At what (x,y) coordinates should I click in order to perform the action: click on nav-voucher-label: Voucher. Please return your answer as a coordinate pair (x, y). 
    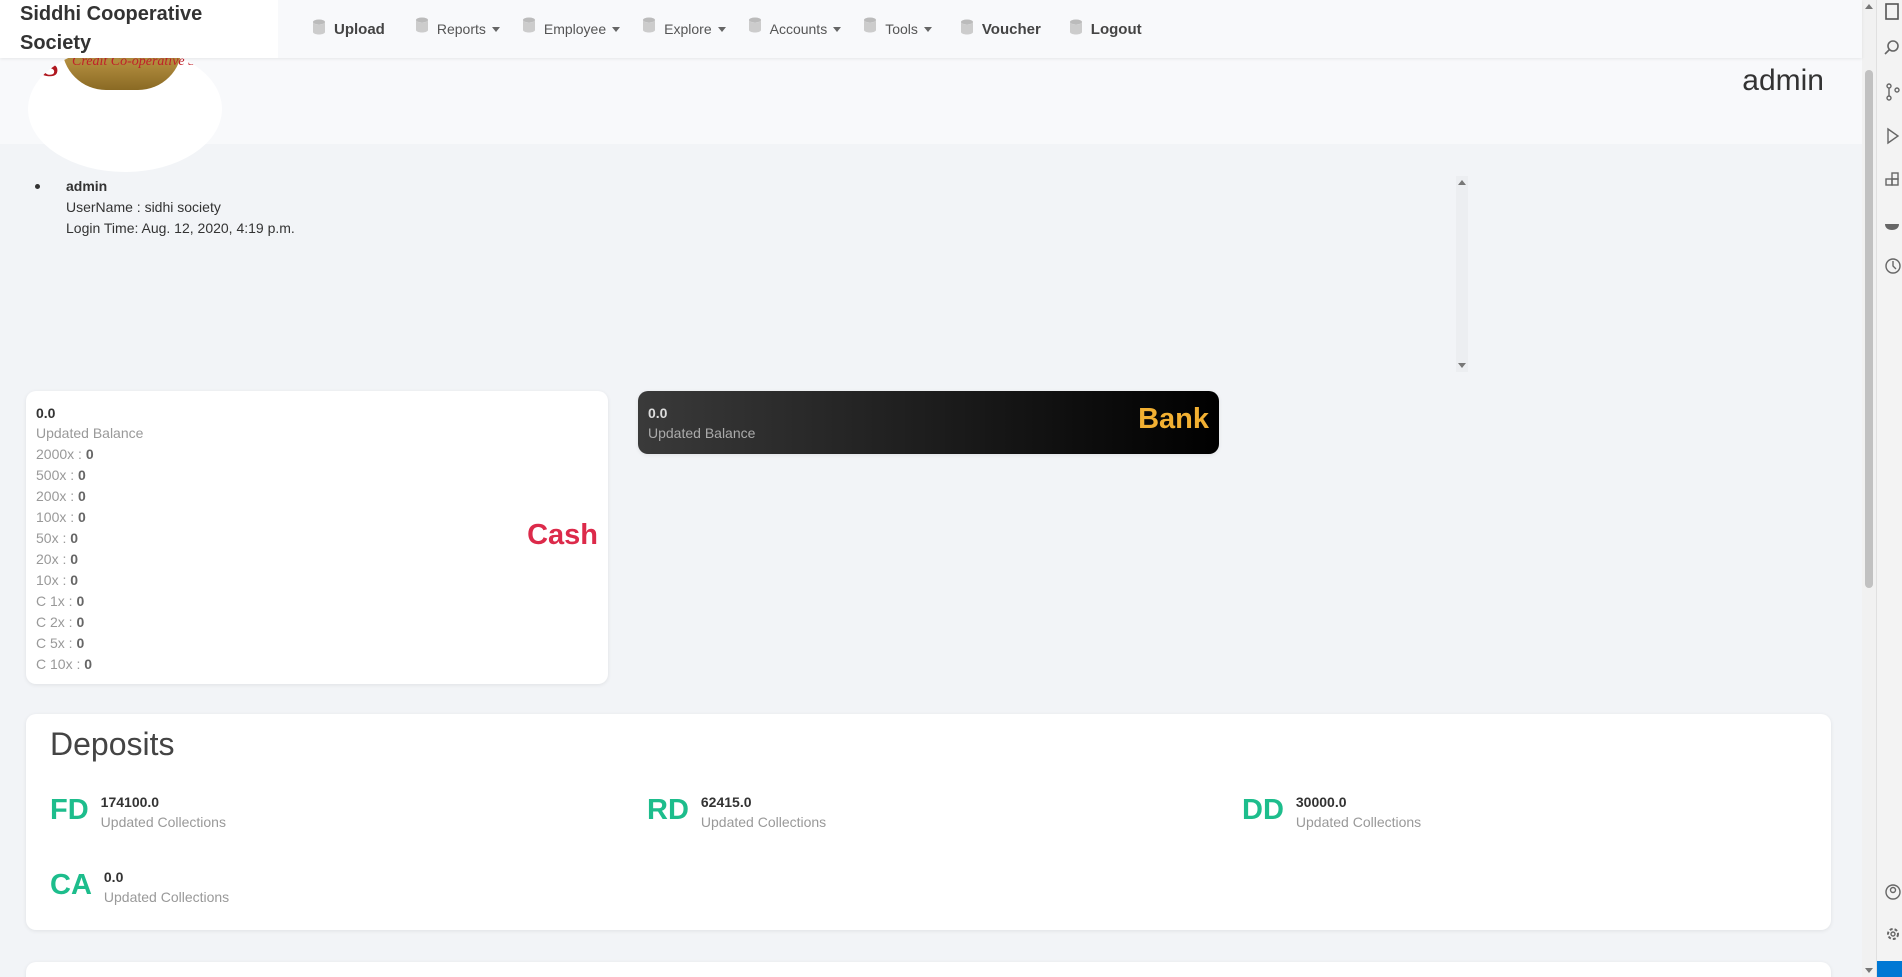
    Looking at the image, I should click on (1011, 29).